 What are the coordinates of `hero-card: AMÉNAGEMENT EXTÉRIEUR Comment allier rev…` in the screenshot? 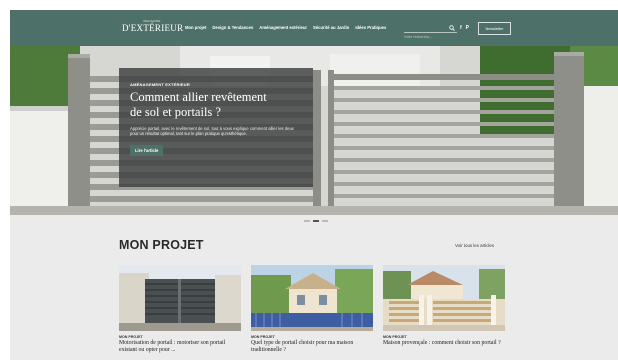 It's located at (216, 127).